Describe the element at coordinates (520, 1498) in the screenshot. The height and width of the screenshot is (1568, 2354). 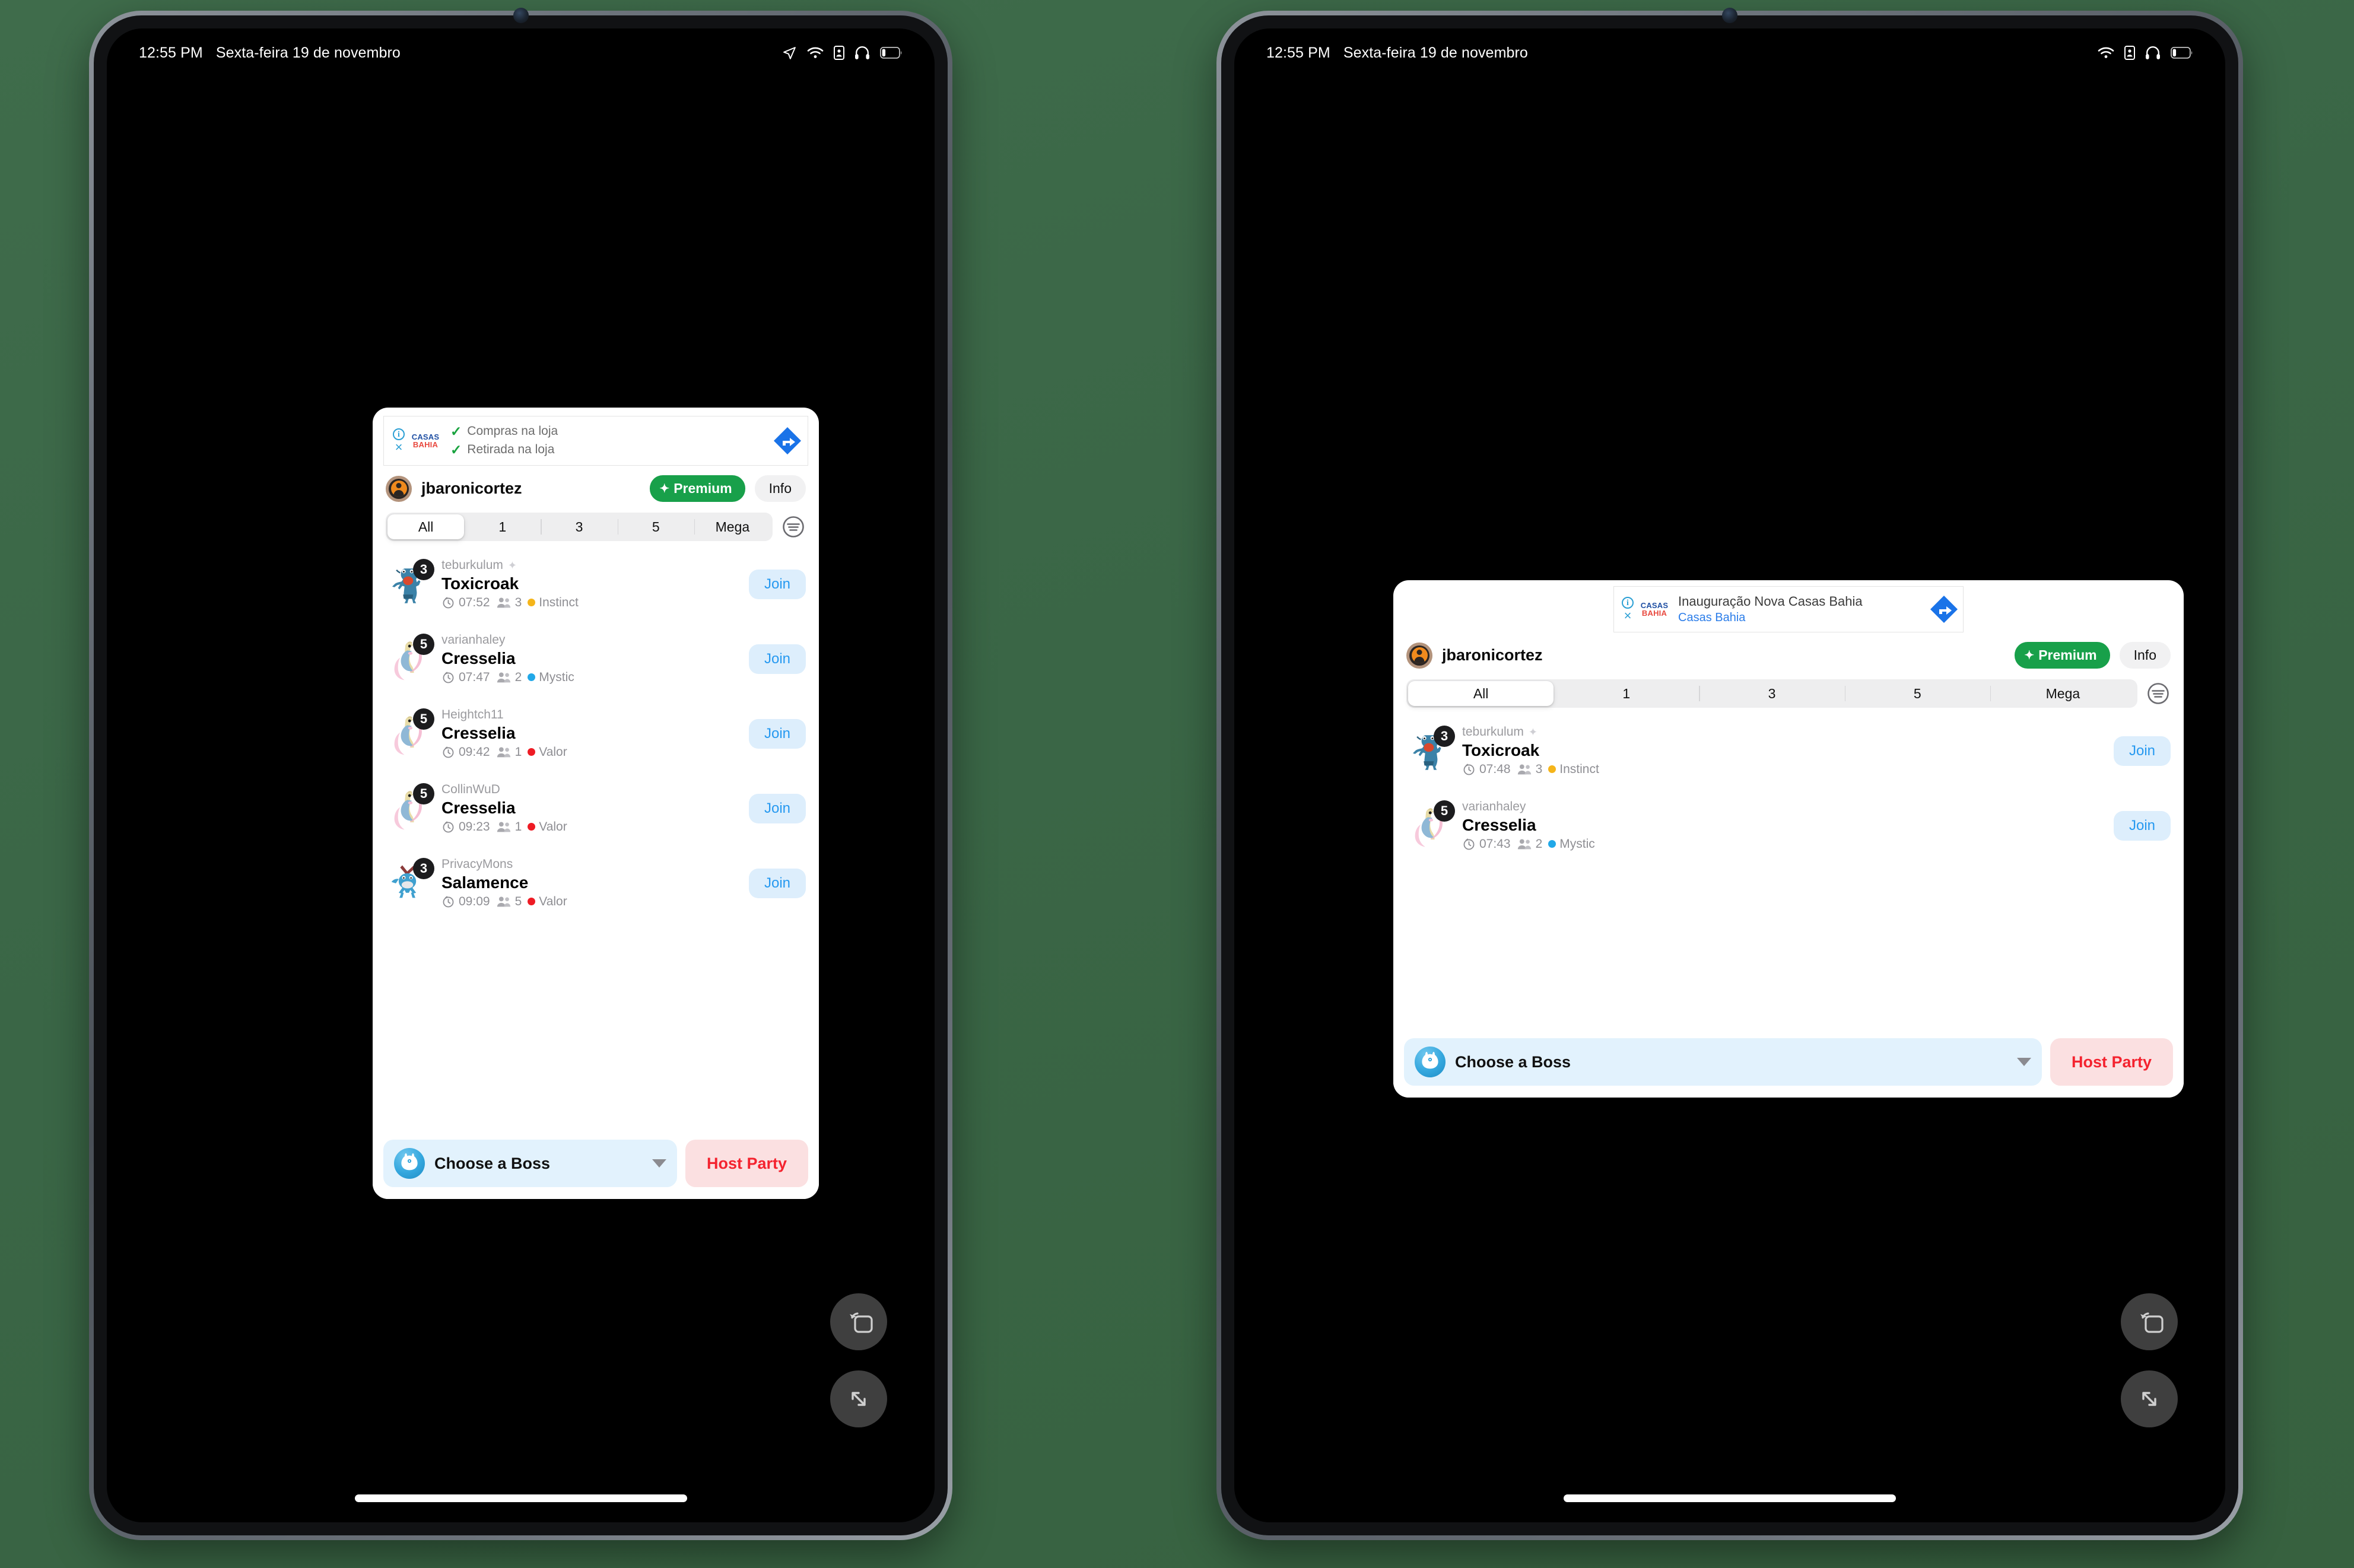
I see `home-indicator-left` at that location.